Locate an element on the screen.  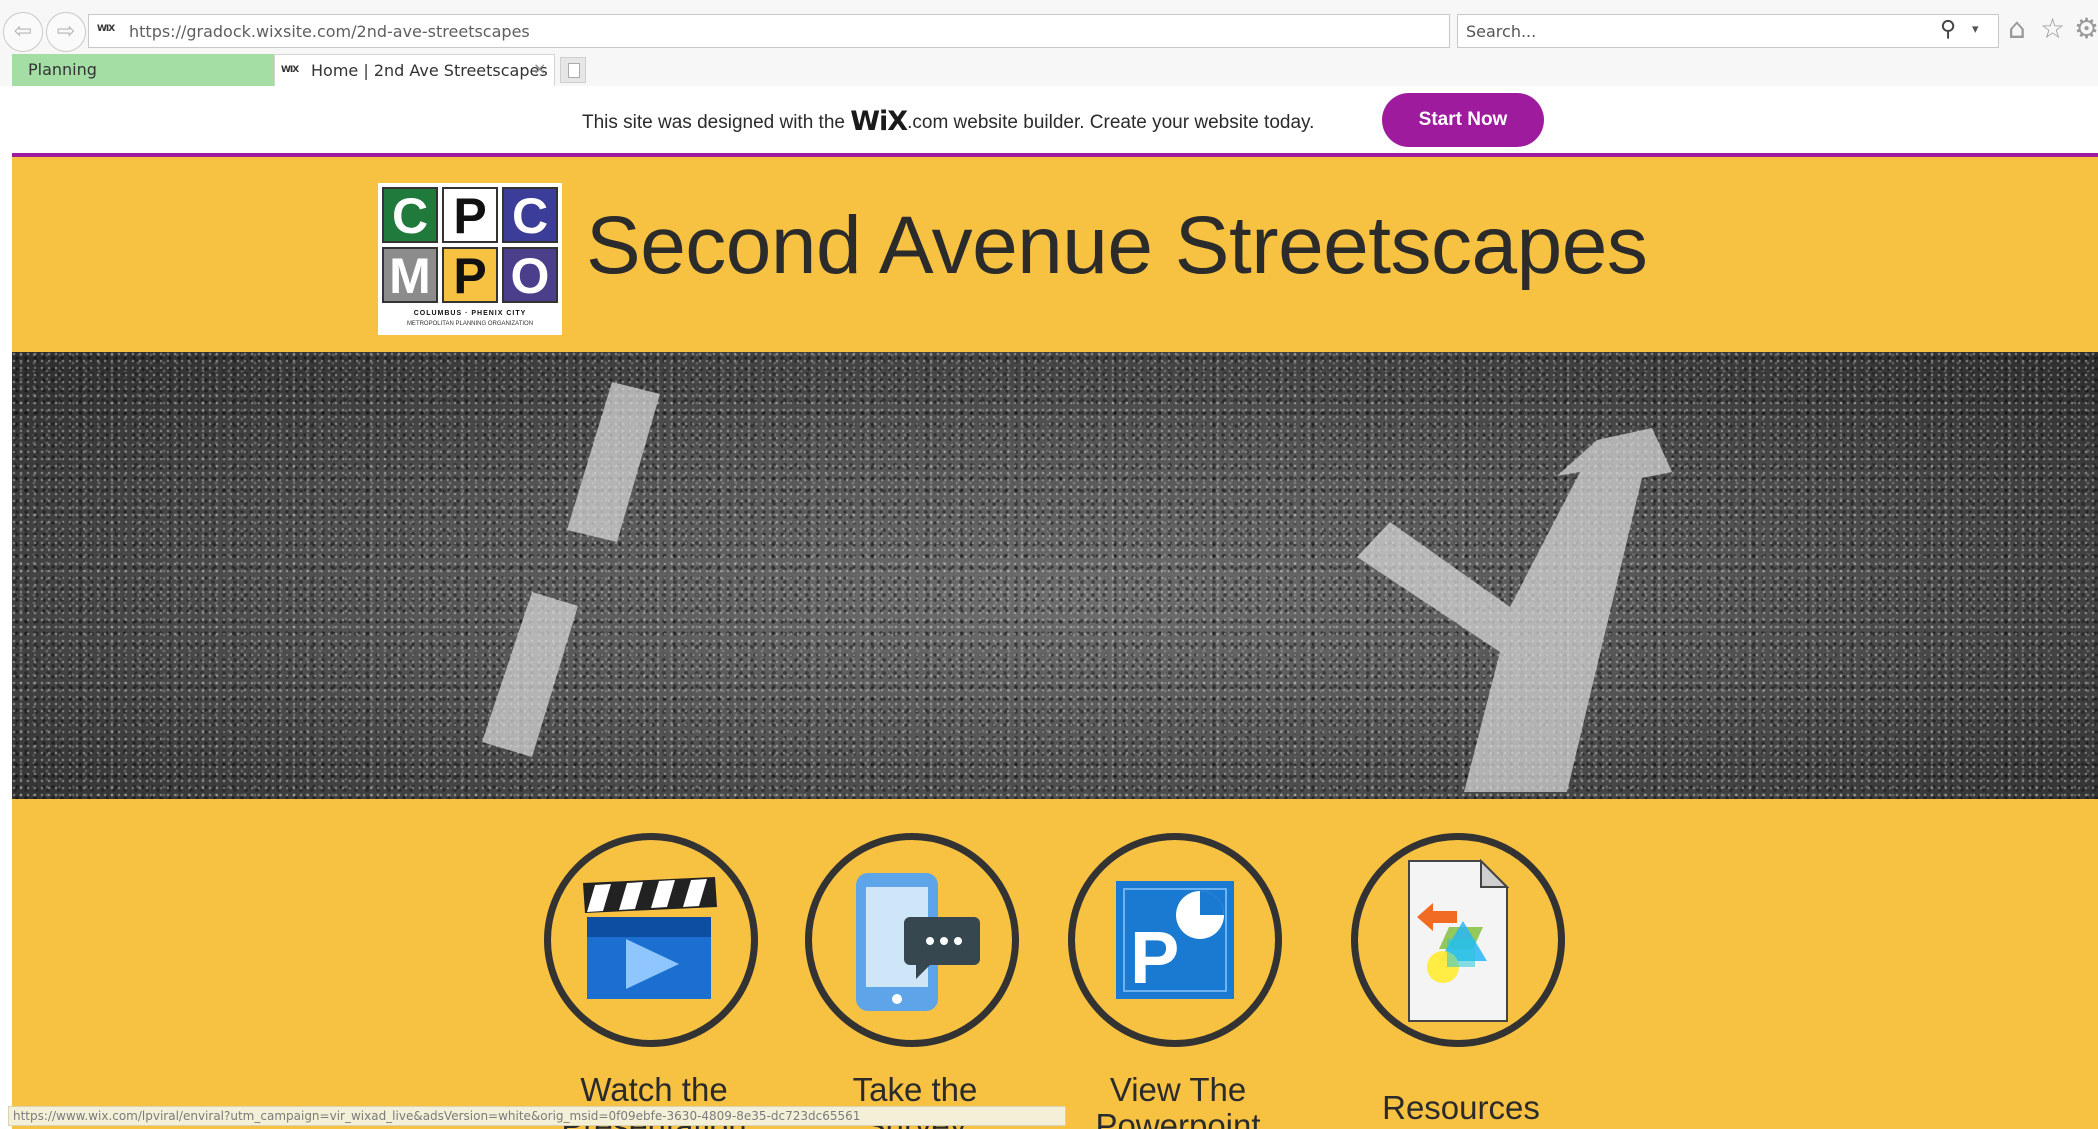
search-dropdown-icon: ▾ is located at coordinates (1975, 29).